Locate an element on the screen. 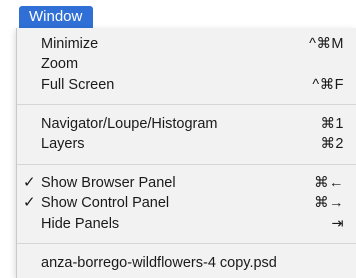 This screenshot has width=356, height=278. window-menu-title: Window is located at coordinates (56, 17).